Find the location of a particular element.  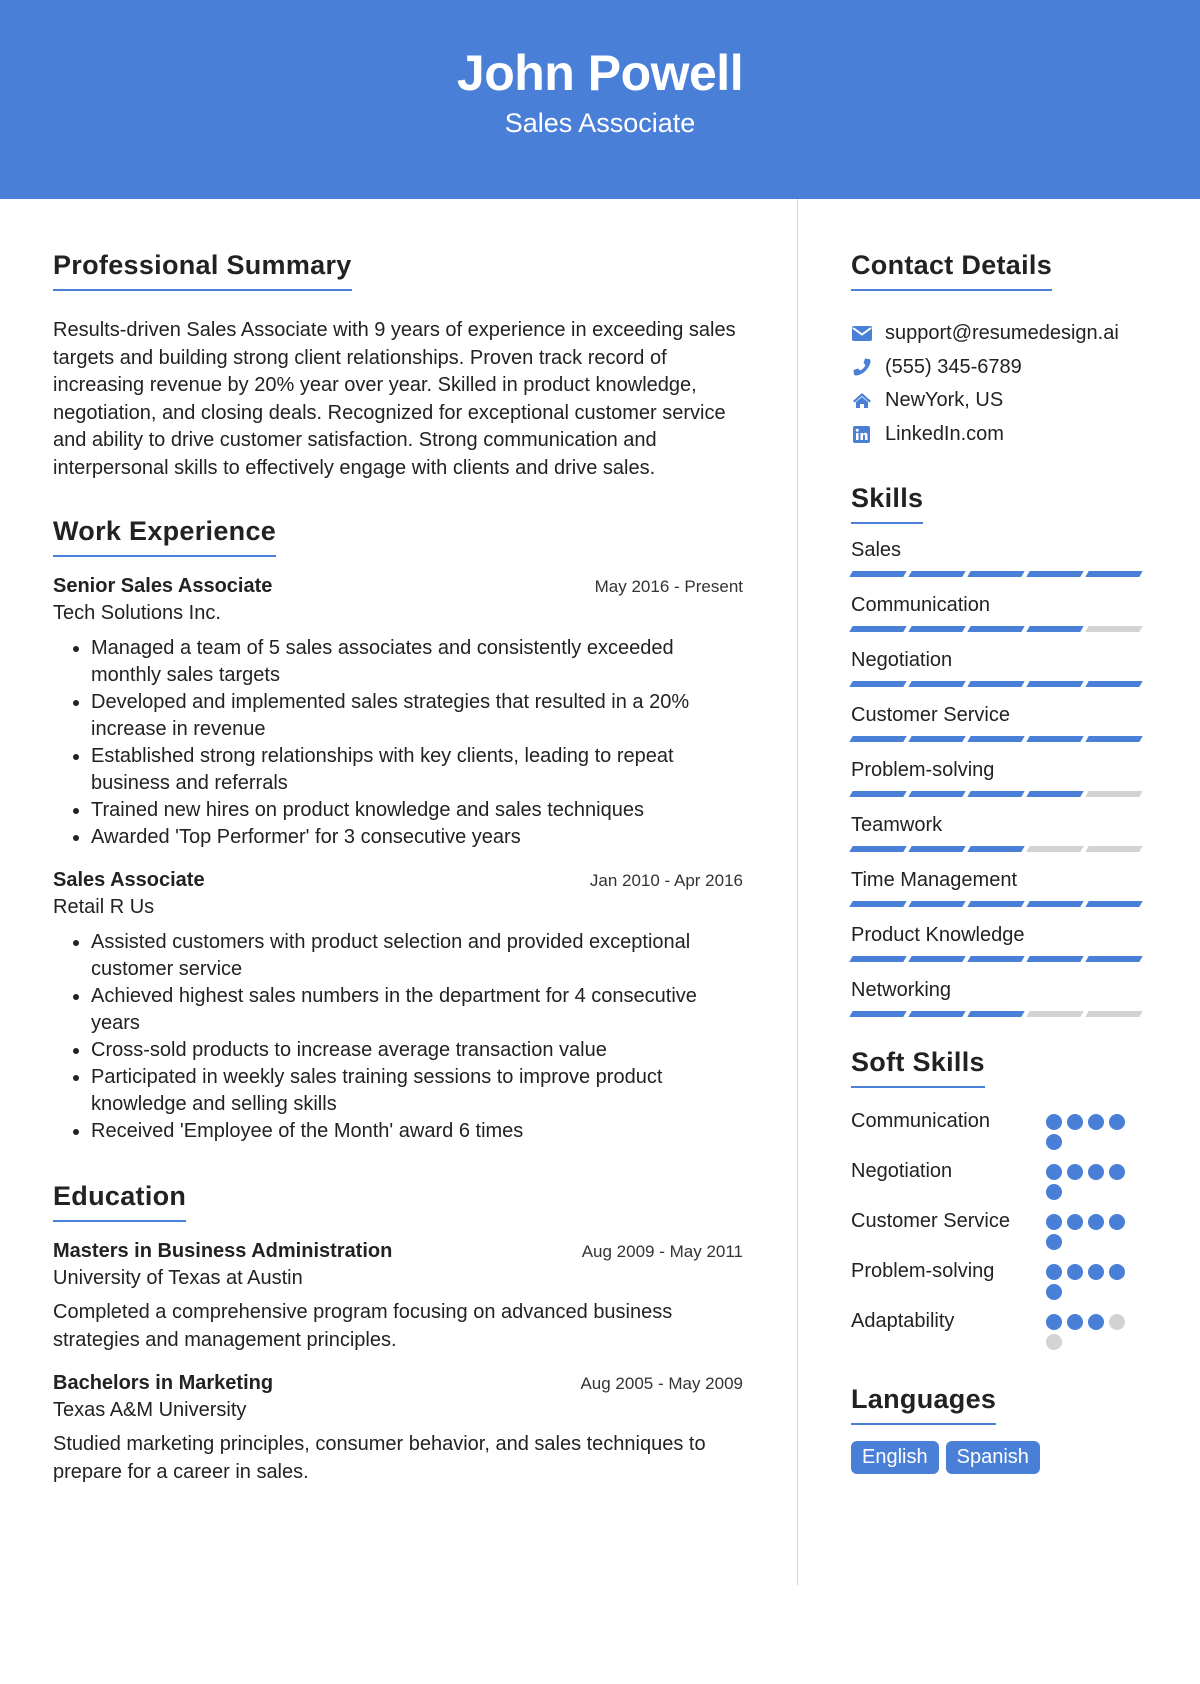

skill-item: Teamwork is located at coordinates (1000, 831).